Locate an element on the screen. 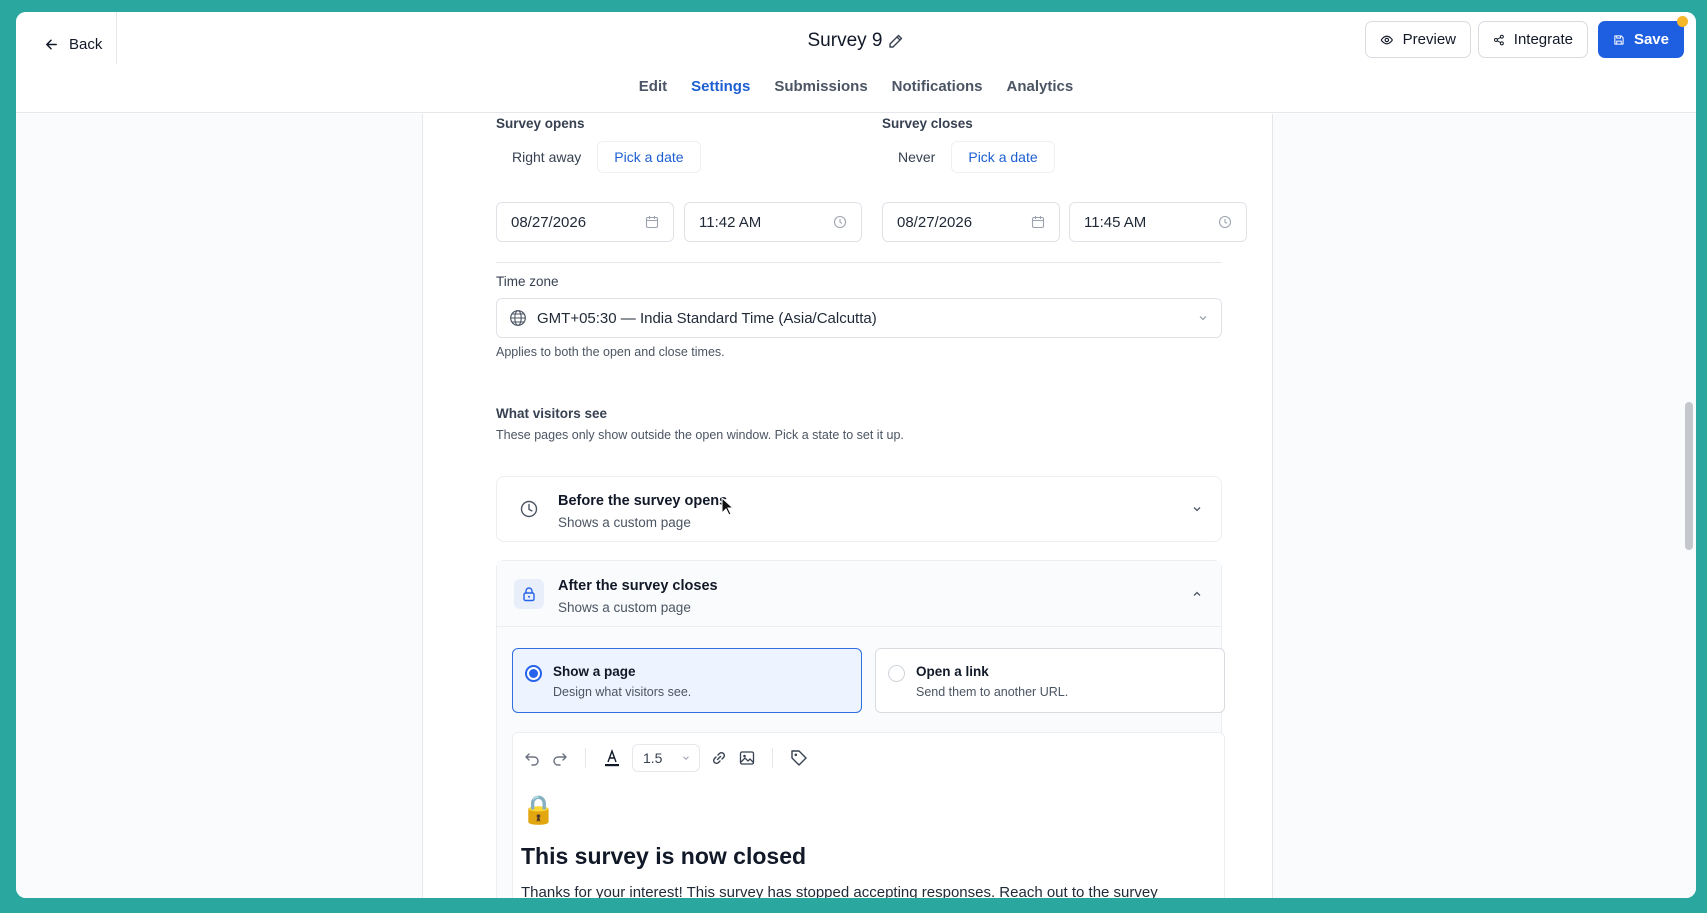 The width and height of the screenshot is (1707, 913). tag-icon is located at coordinates (799, 758).